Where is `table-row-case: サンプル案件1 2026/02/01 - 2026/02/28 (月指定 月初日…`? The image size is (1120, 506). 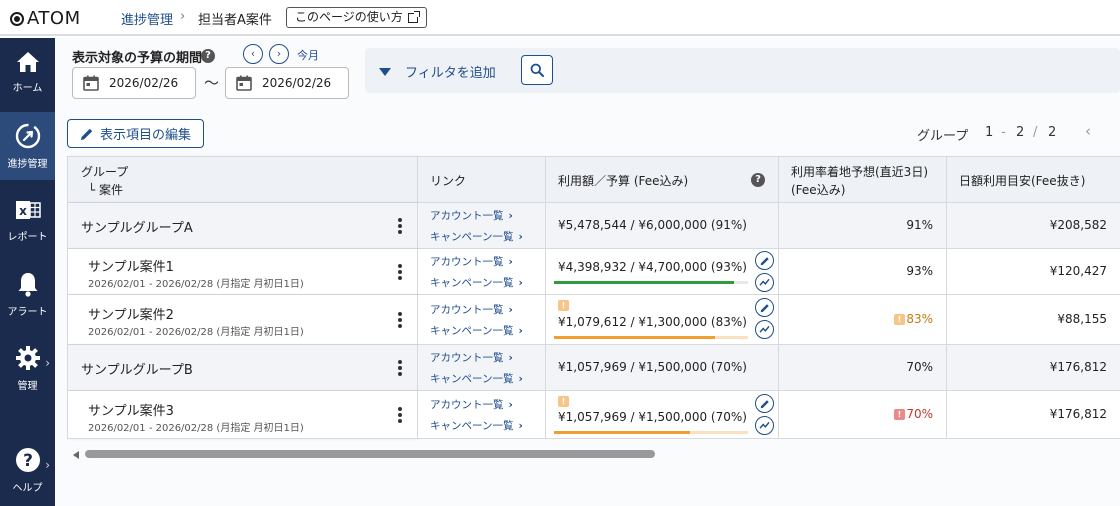
table-row-case: サンプル案件1 2026/02/01 - 2026/02/28 (月指定 月初日… is located at coordinates (242, 272).